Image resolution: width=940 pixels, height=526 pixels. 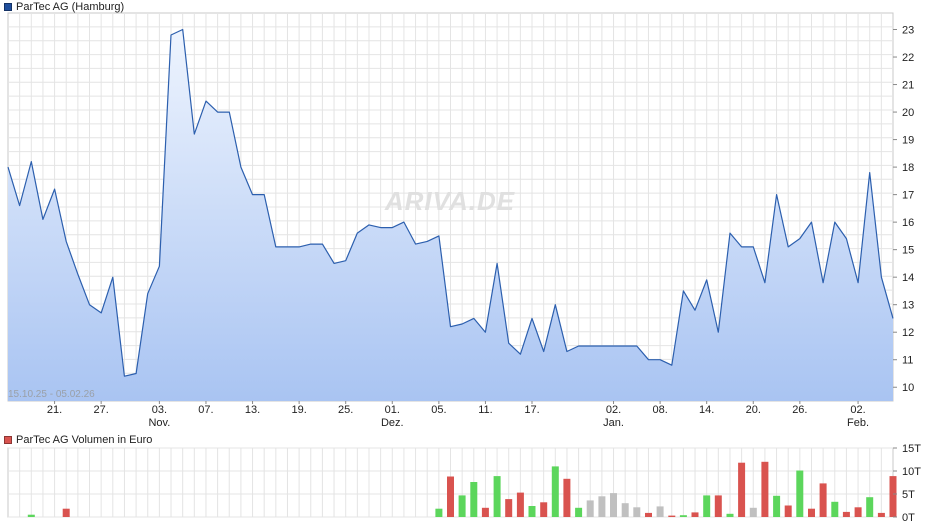 What do you see at coordinates (159, 410) in the screenshot?
I see `price-x-tick-label: 03.` at bounding box center [159, 410].